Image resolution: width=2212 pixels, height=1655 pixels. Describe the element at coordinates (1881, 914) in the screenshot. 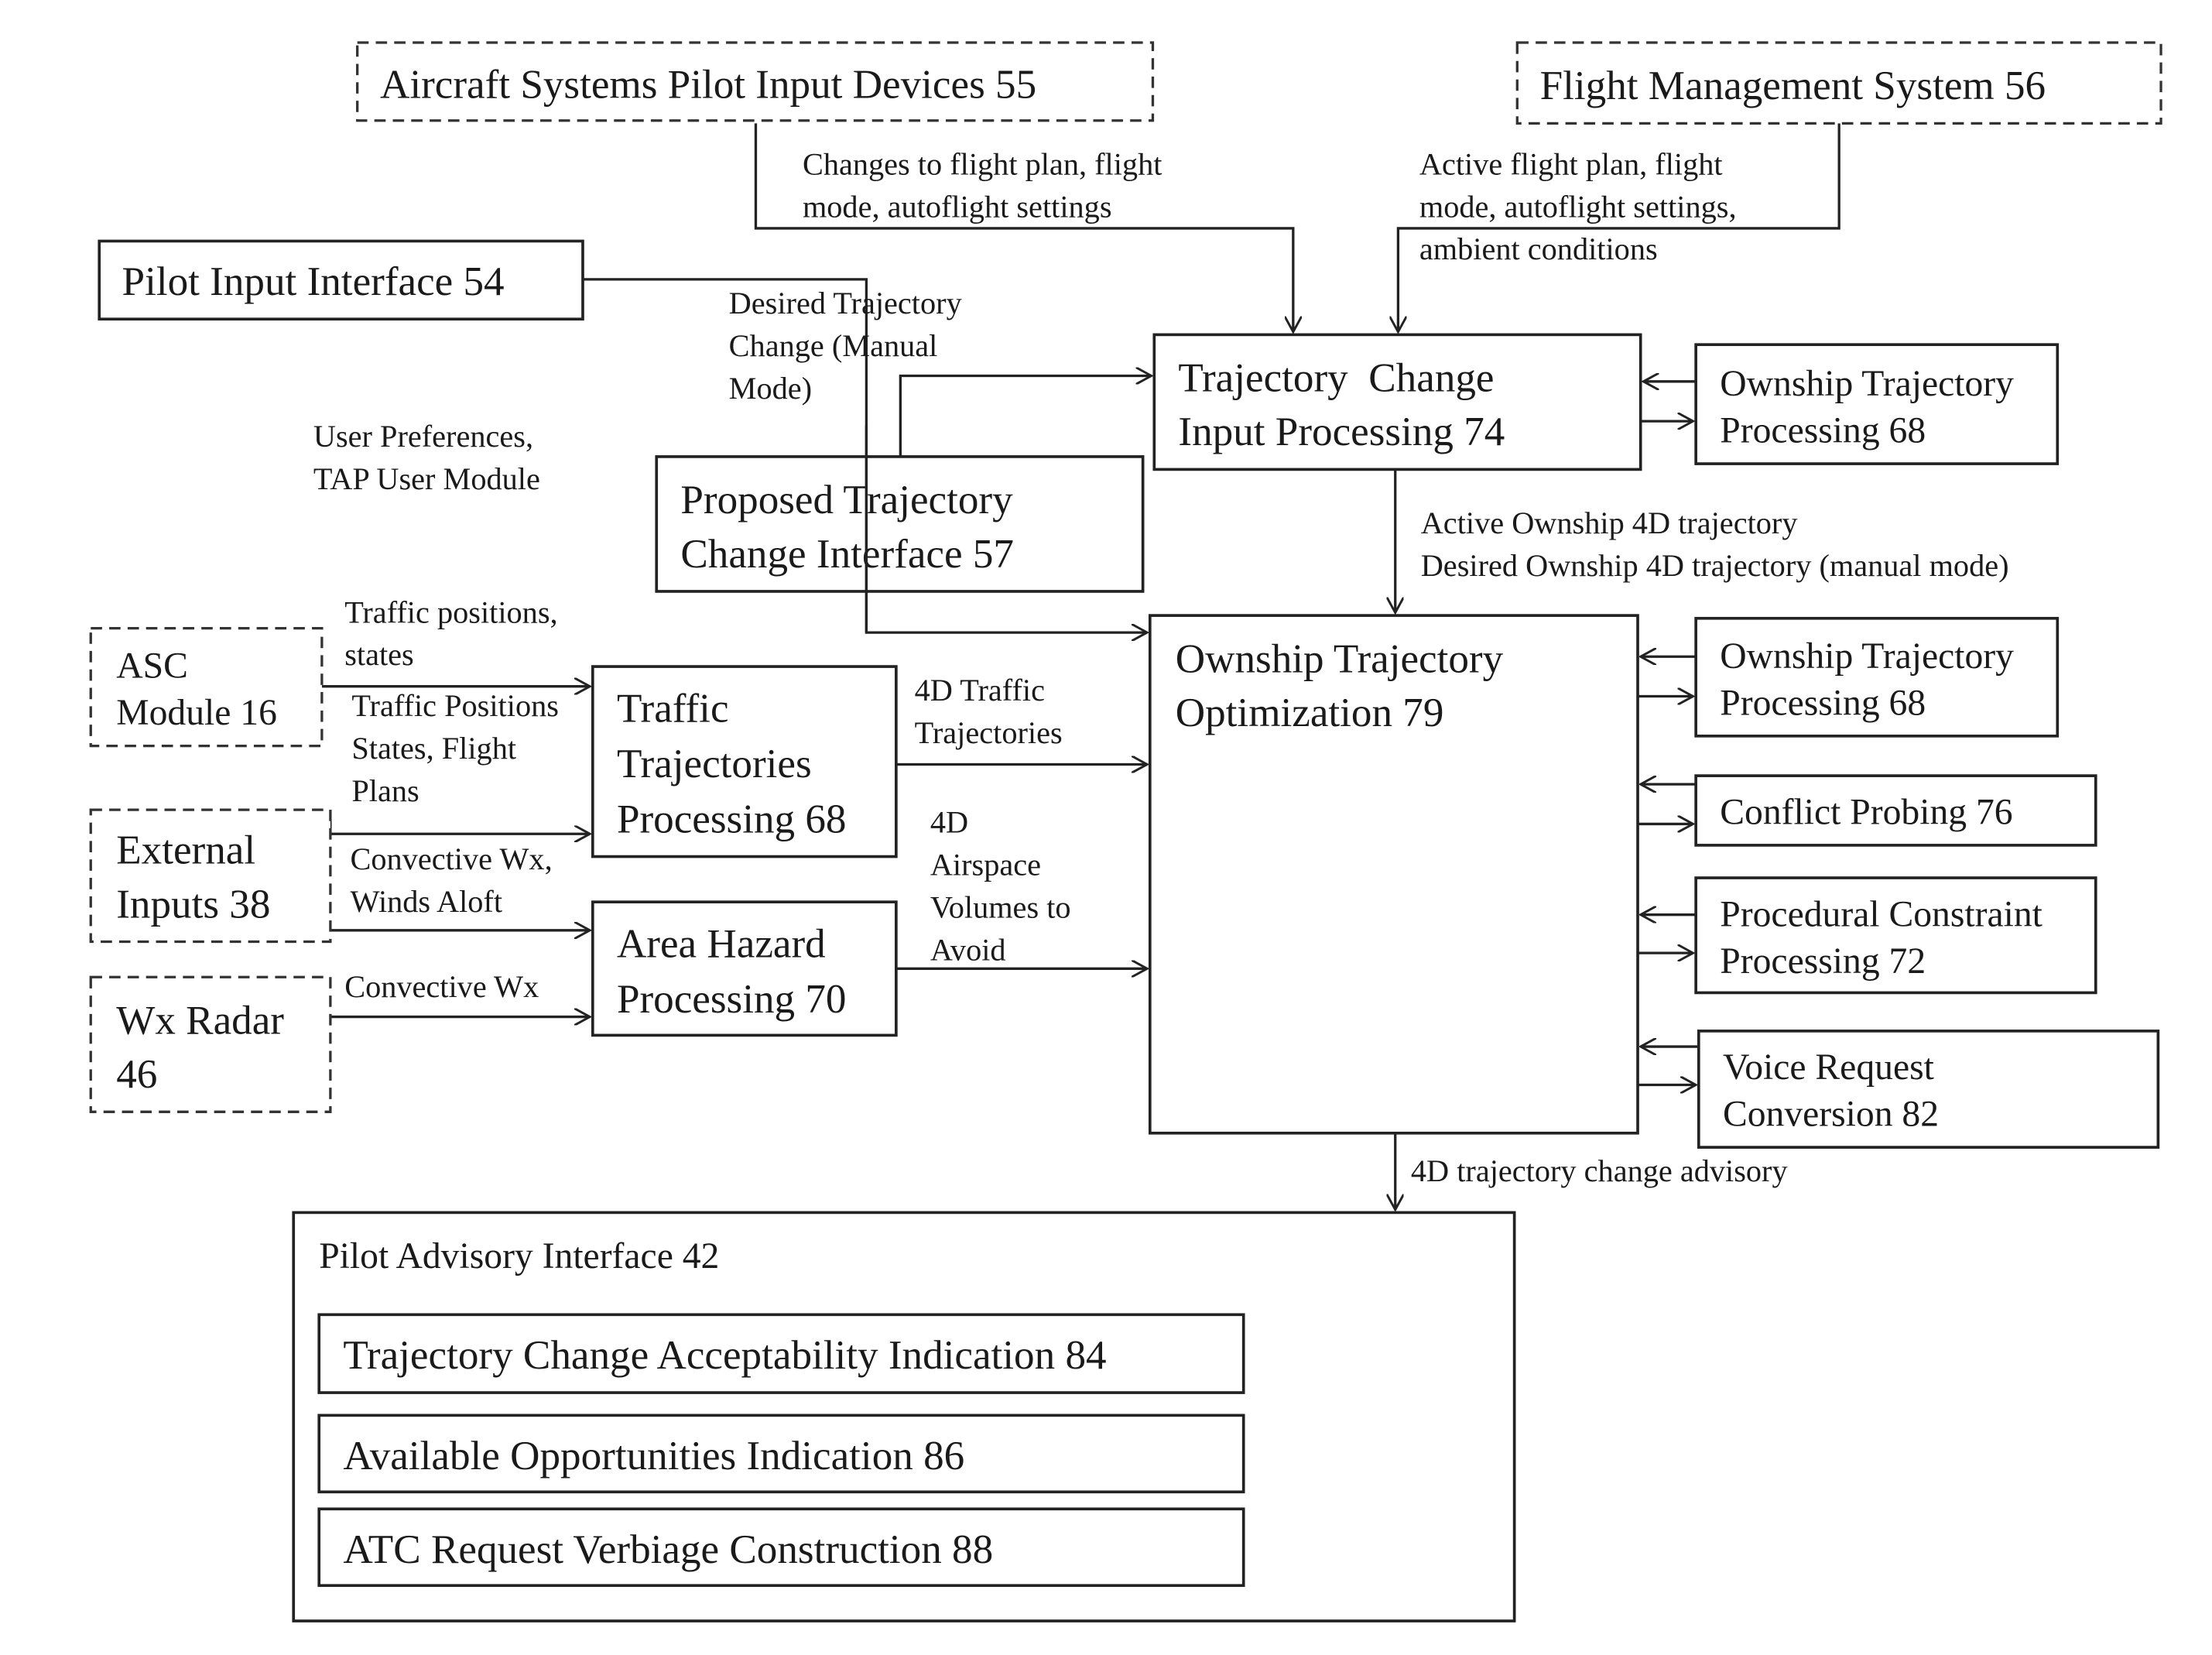

I see `box-procedural-line-1: Procedural Constraint` at that location.